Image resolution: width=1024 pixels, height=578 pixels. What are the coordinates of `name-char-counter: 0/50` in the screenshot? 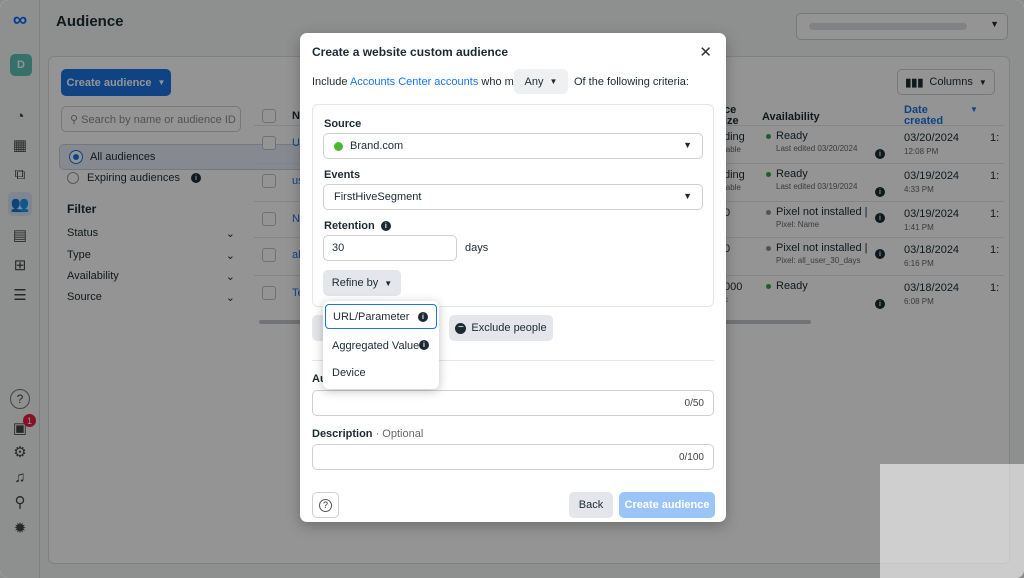 It's located at (694, 403).